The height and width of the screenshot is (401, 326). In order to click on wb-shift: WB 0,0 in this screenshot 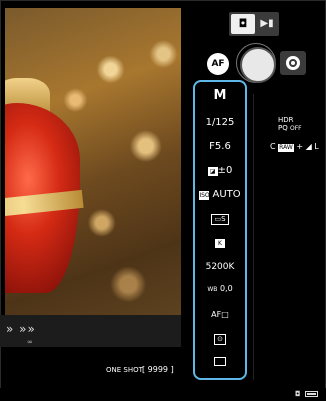, I will do `click(220, 288)`.